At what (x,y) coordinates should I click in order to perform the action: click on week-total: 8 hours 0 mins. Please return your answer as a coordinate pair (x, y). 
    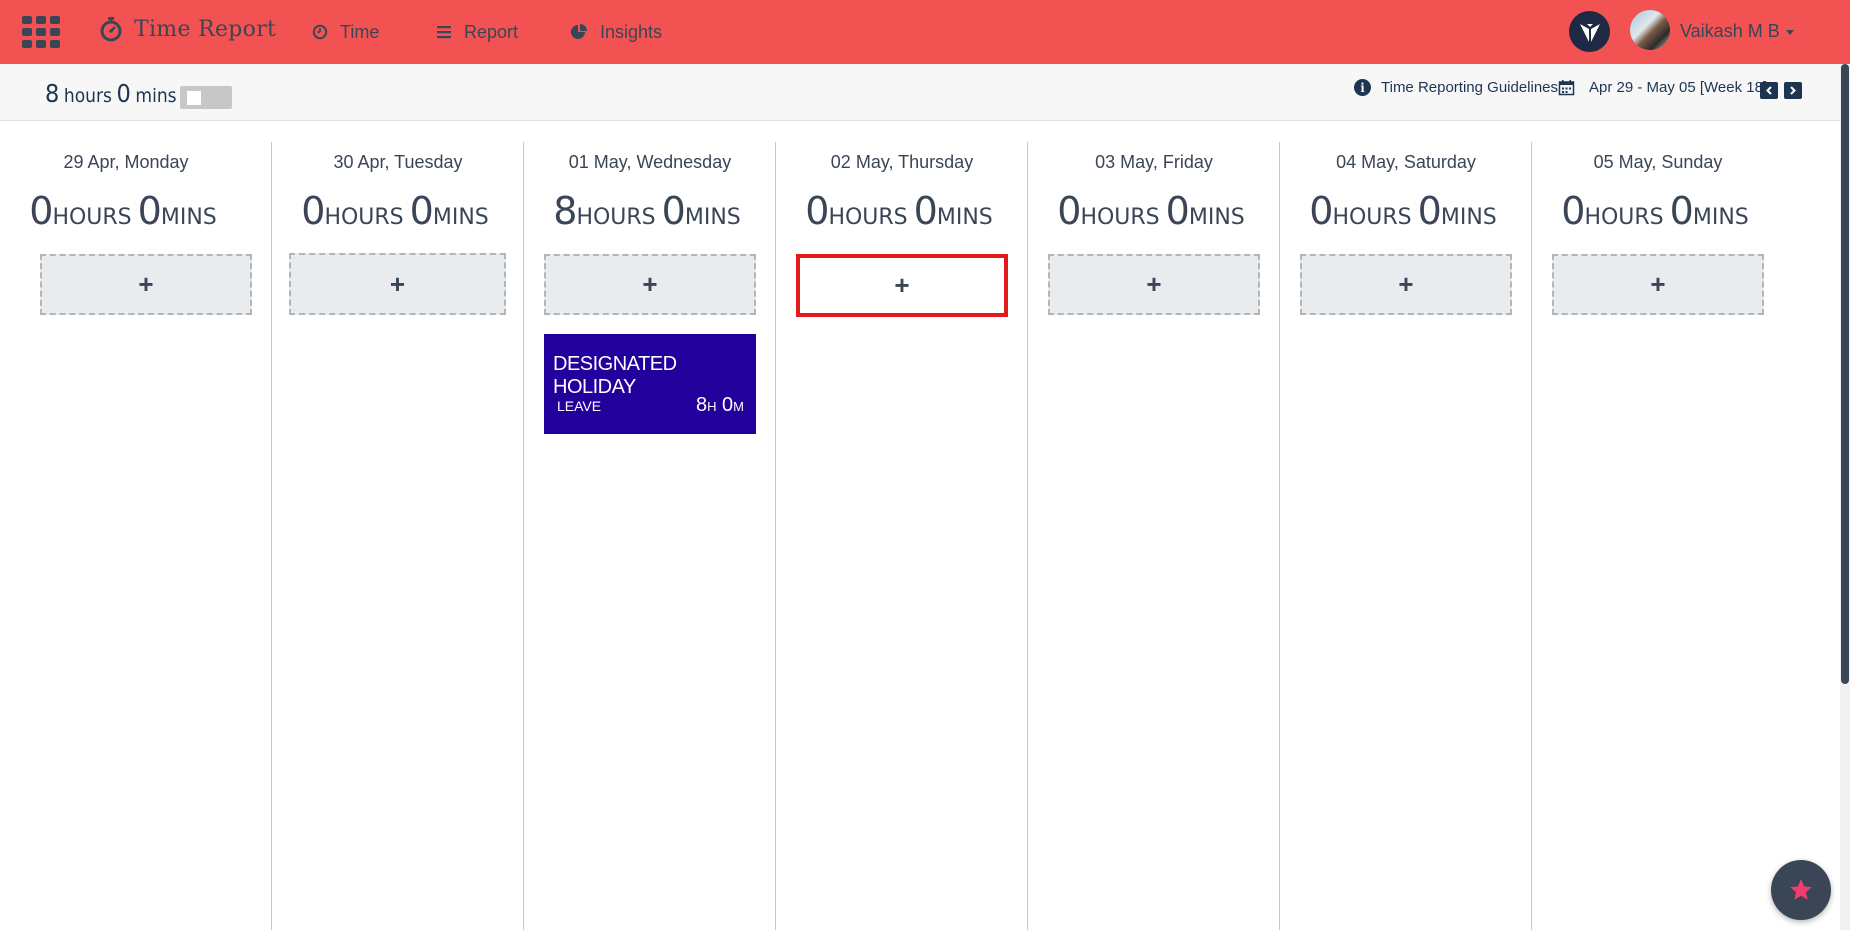
    Looking at the image, I should click on (111, 93).